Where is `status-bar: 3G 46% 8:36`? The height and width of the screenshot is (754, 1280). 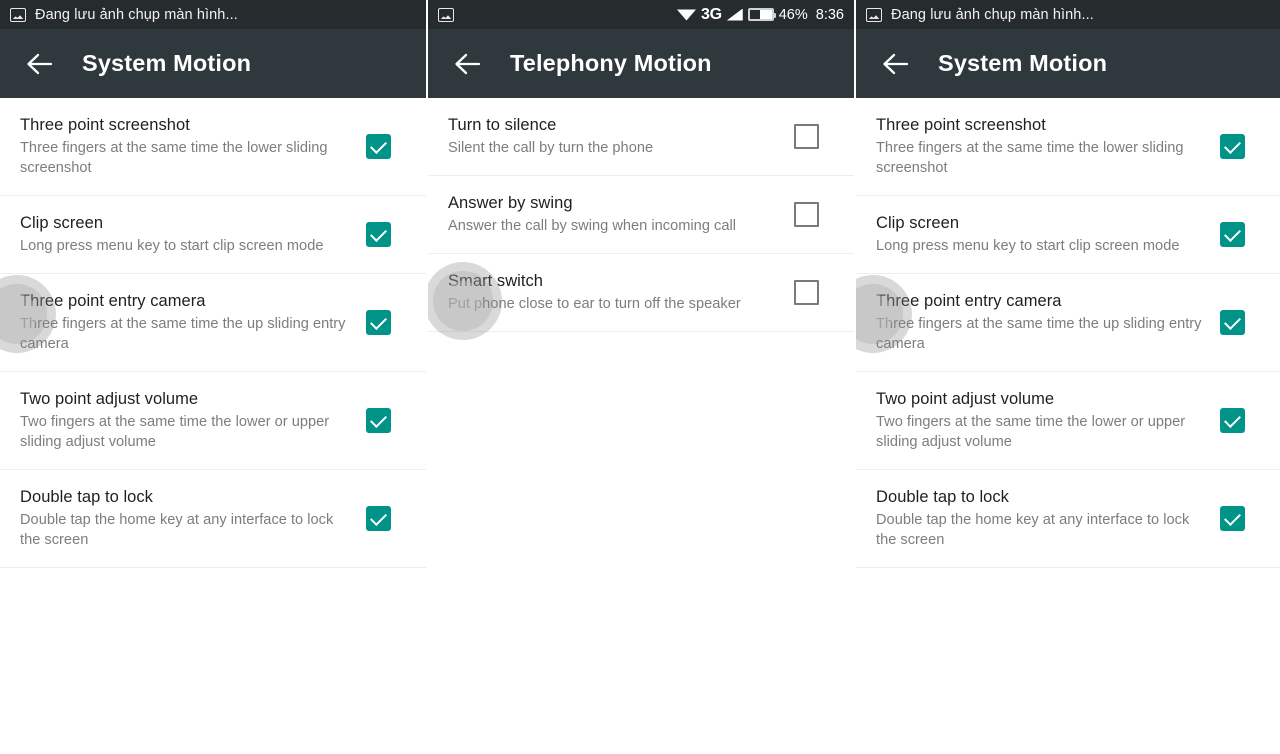 status-bar: 3G 46% 8:36 is located at coordinates (641, 14).